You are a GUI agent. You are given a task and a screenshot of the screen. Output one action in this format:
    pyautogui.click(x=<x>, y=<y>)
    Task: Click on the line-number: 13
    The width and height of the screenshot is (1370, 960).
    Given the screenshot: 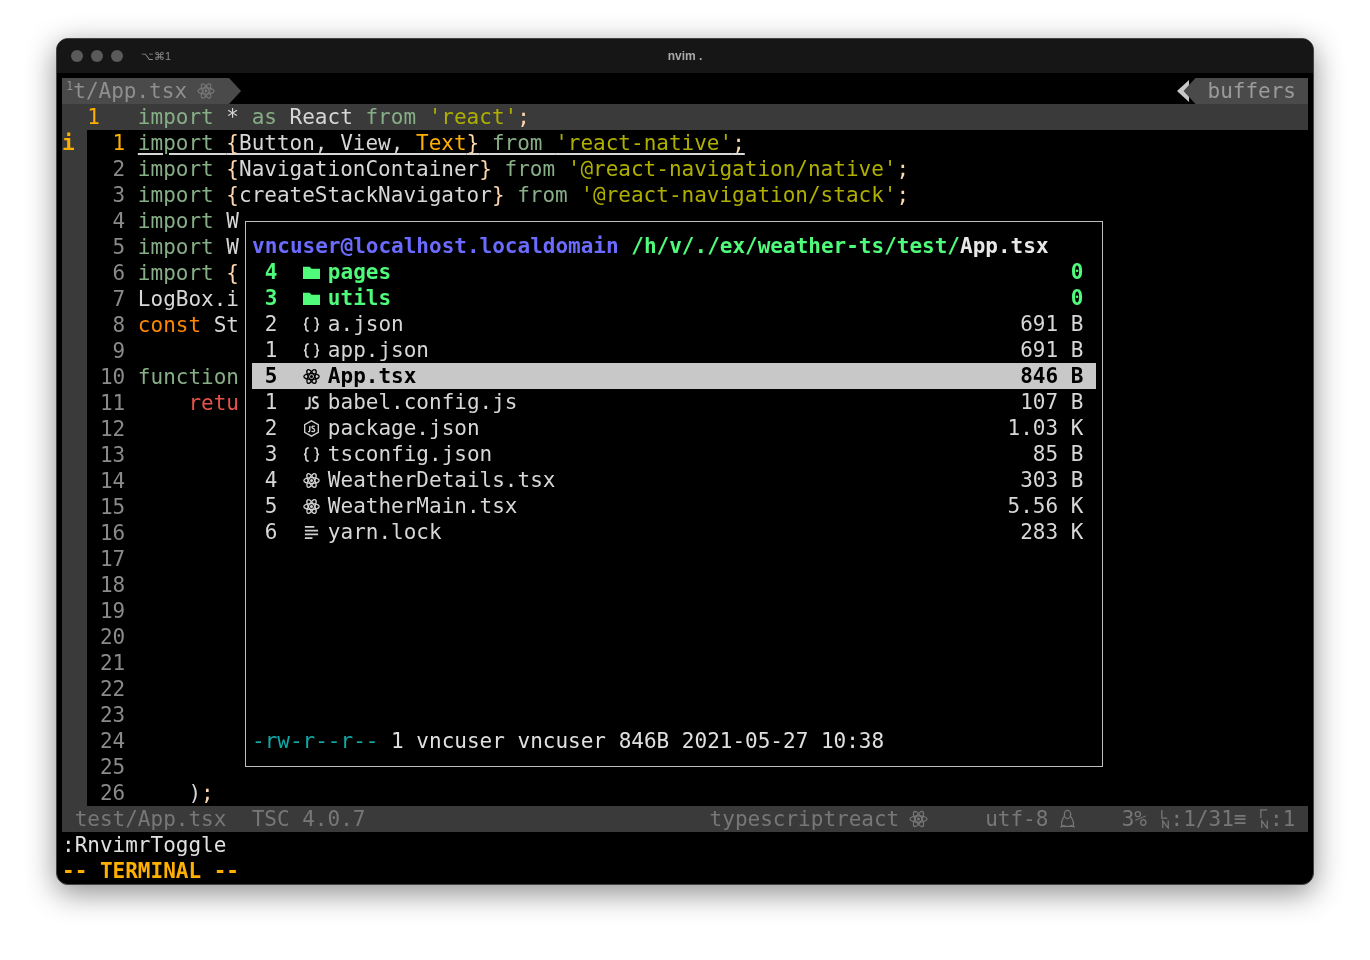 What is the action you would take?
    pyautogui.click(x=112, y=455)
    